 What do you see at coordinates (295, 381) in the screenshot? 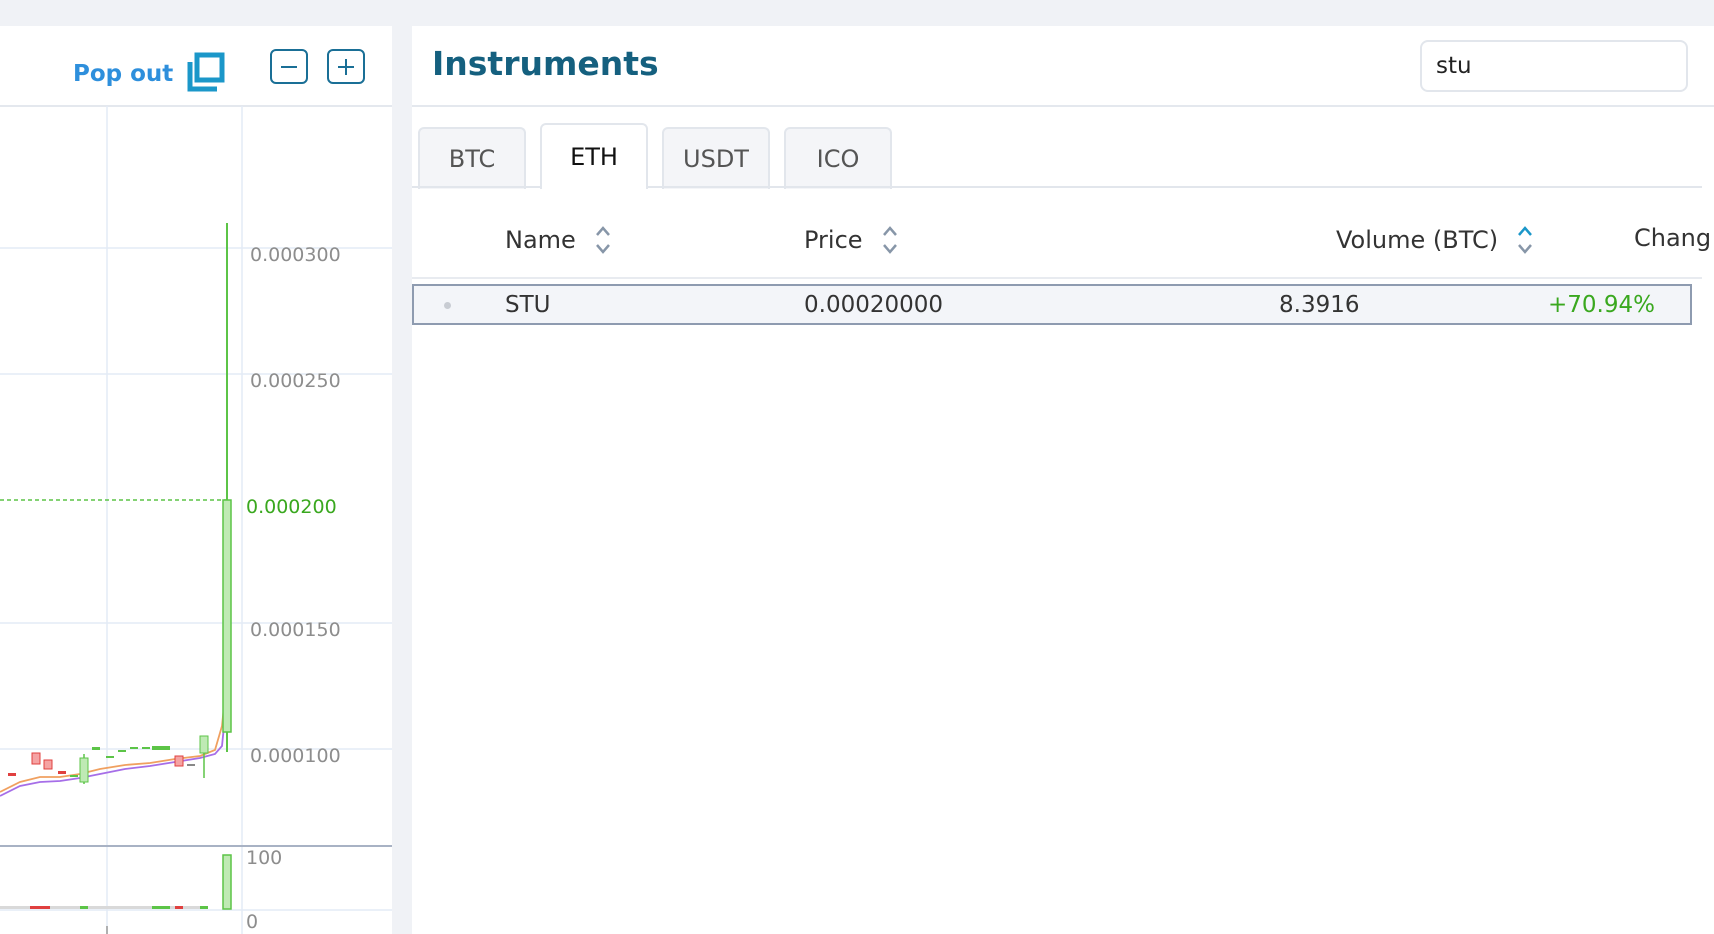
I see `price-tick-label: 0.000250` at bounding box center [295, 381].